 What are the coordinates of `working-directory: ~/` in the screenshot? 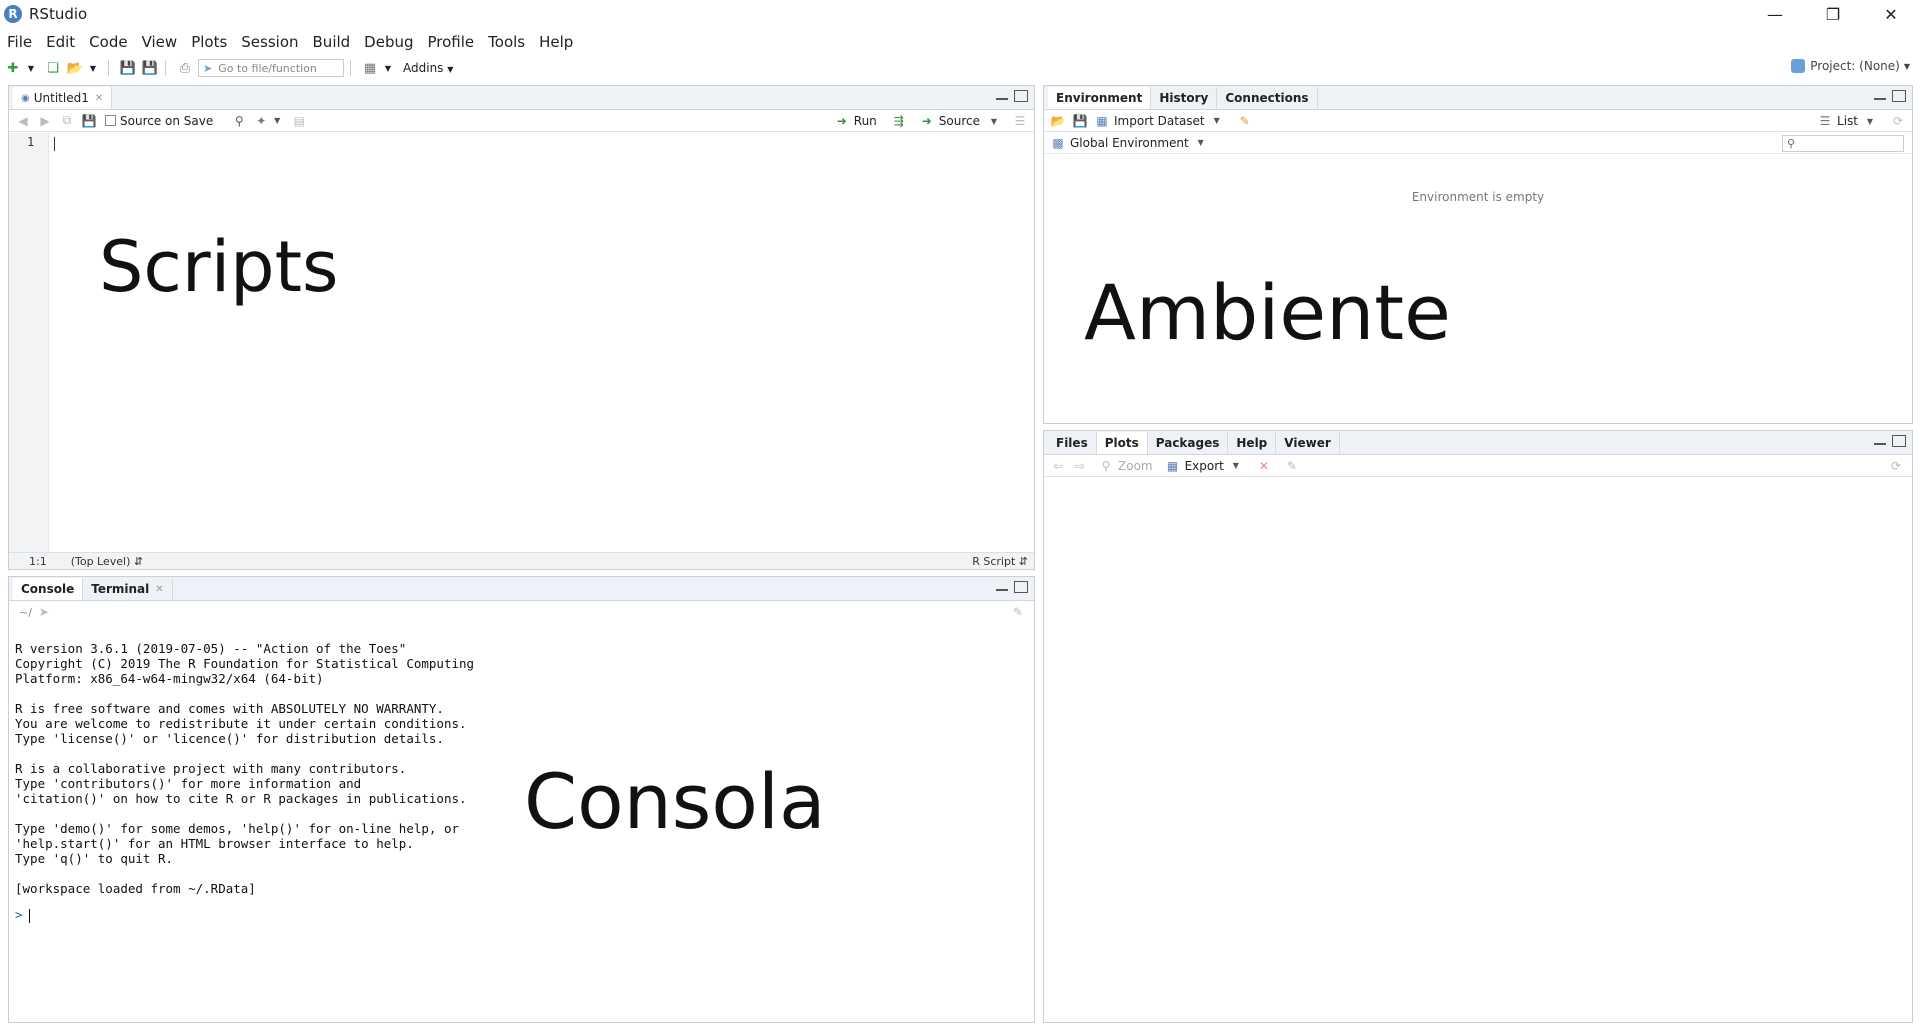 It's located at (25, 612).